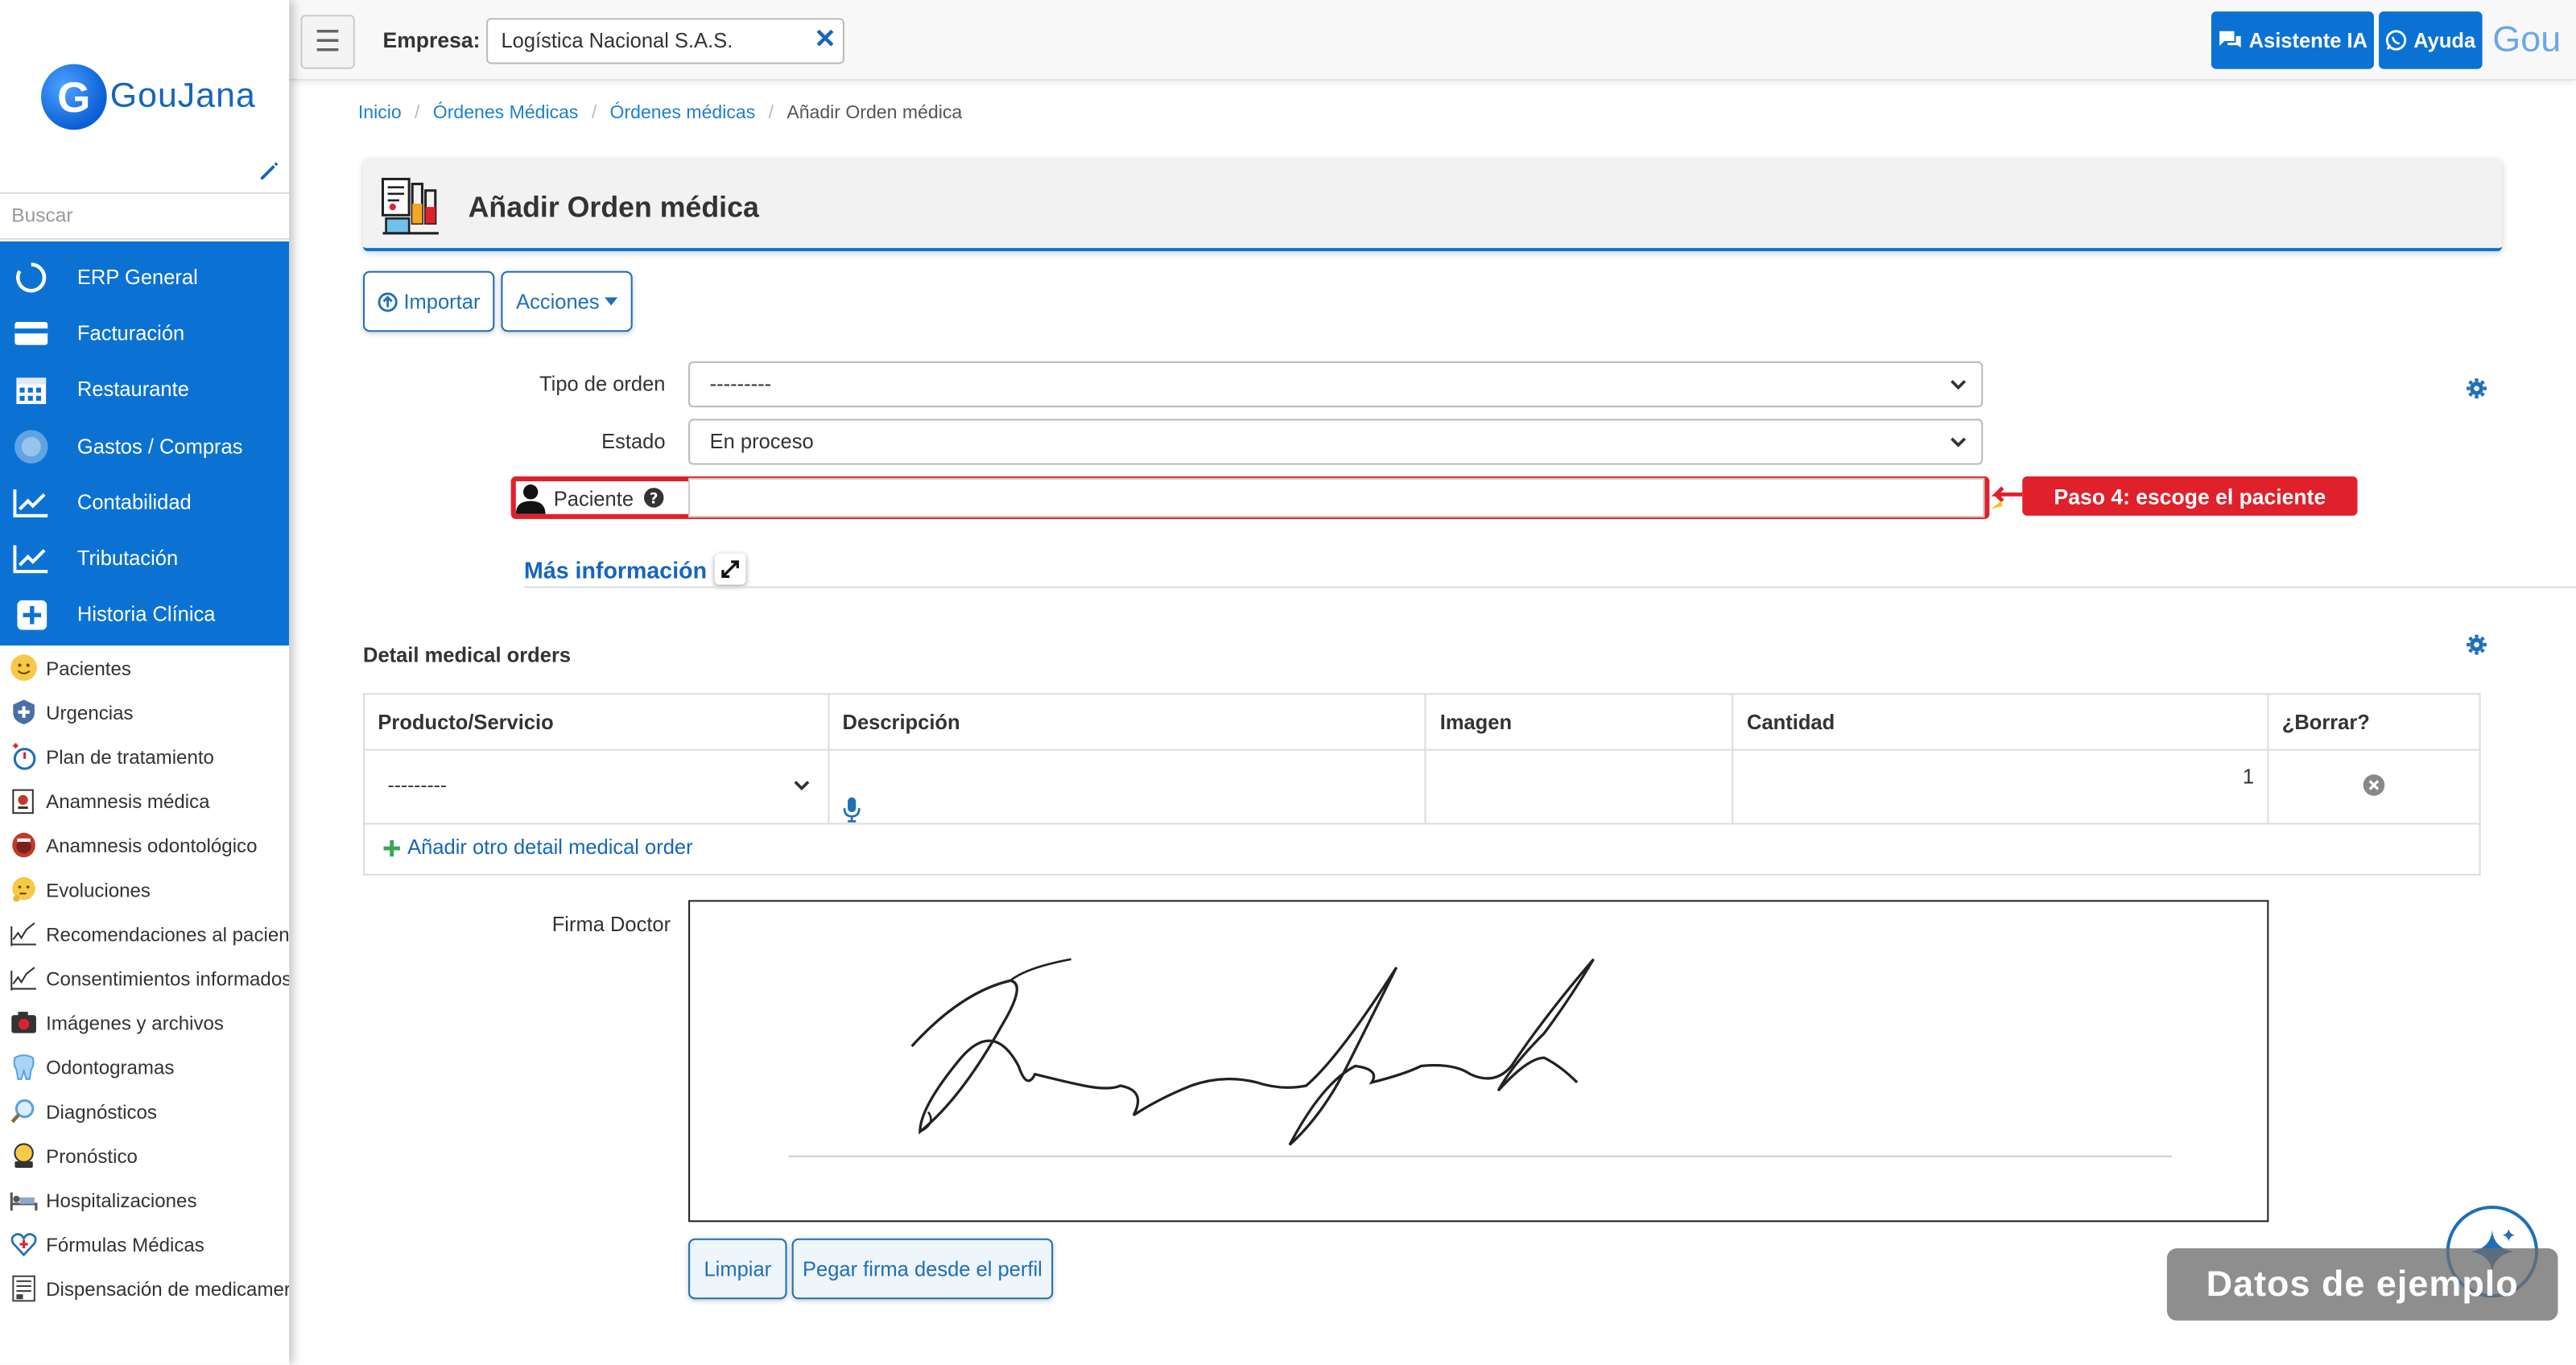 The image size is (2576, 1365). What do you see at coordinates (2431, 40) in the screenshot?
I see `help-button: Ayuda` at bounding box center [2431, 40].